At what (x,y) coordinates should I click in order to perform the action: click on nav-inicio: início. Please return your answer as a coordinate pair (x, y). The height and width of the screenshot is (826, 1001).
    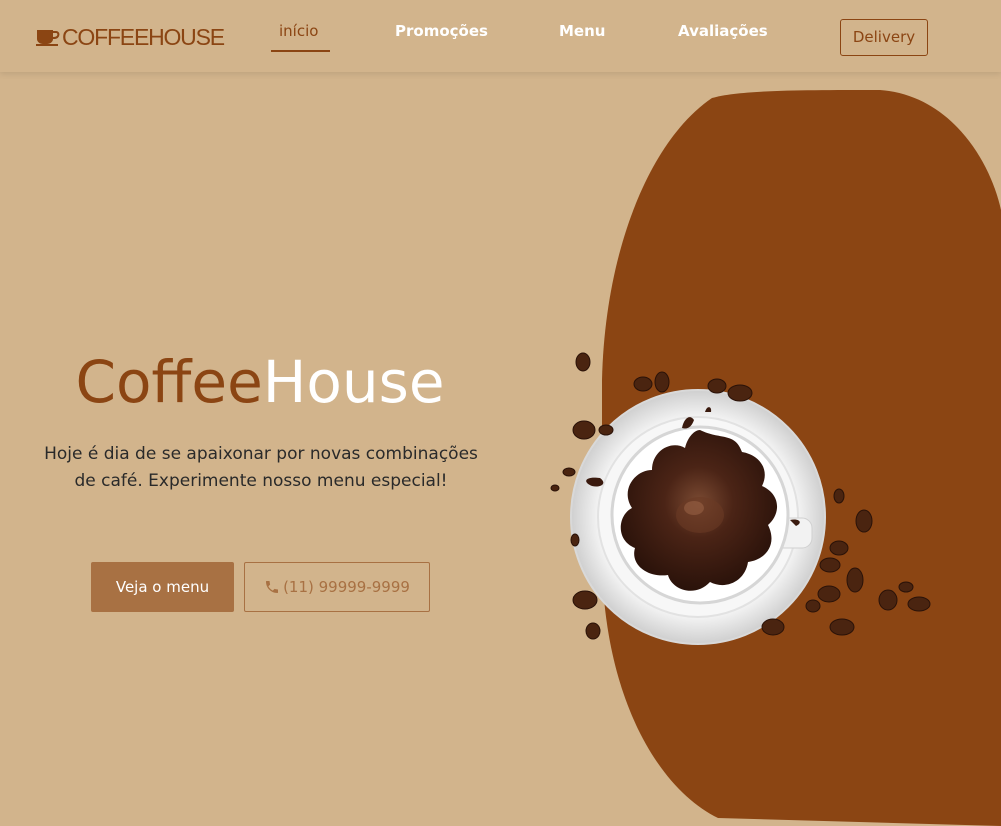
    Looking at the image, I should click on (298, 31).